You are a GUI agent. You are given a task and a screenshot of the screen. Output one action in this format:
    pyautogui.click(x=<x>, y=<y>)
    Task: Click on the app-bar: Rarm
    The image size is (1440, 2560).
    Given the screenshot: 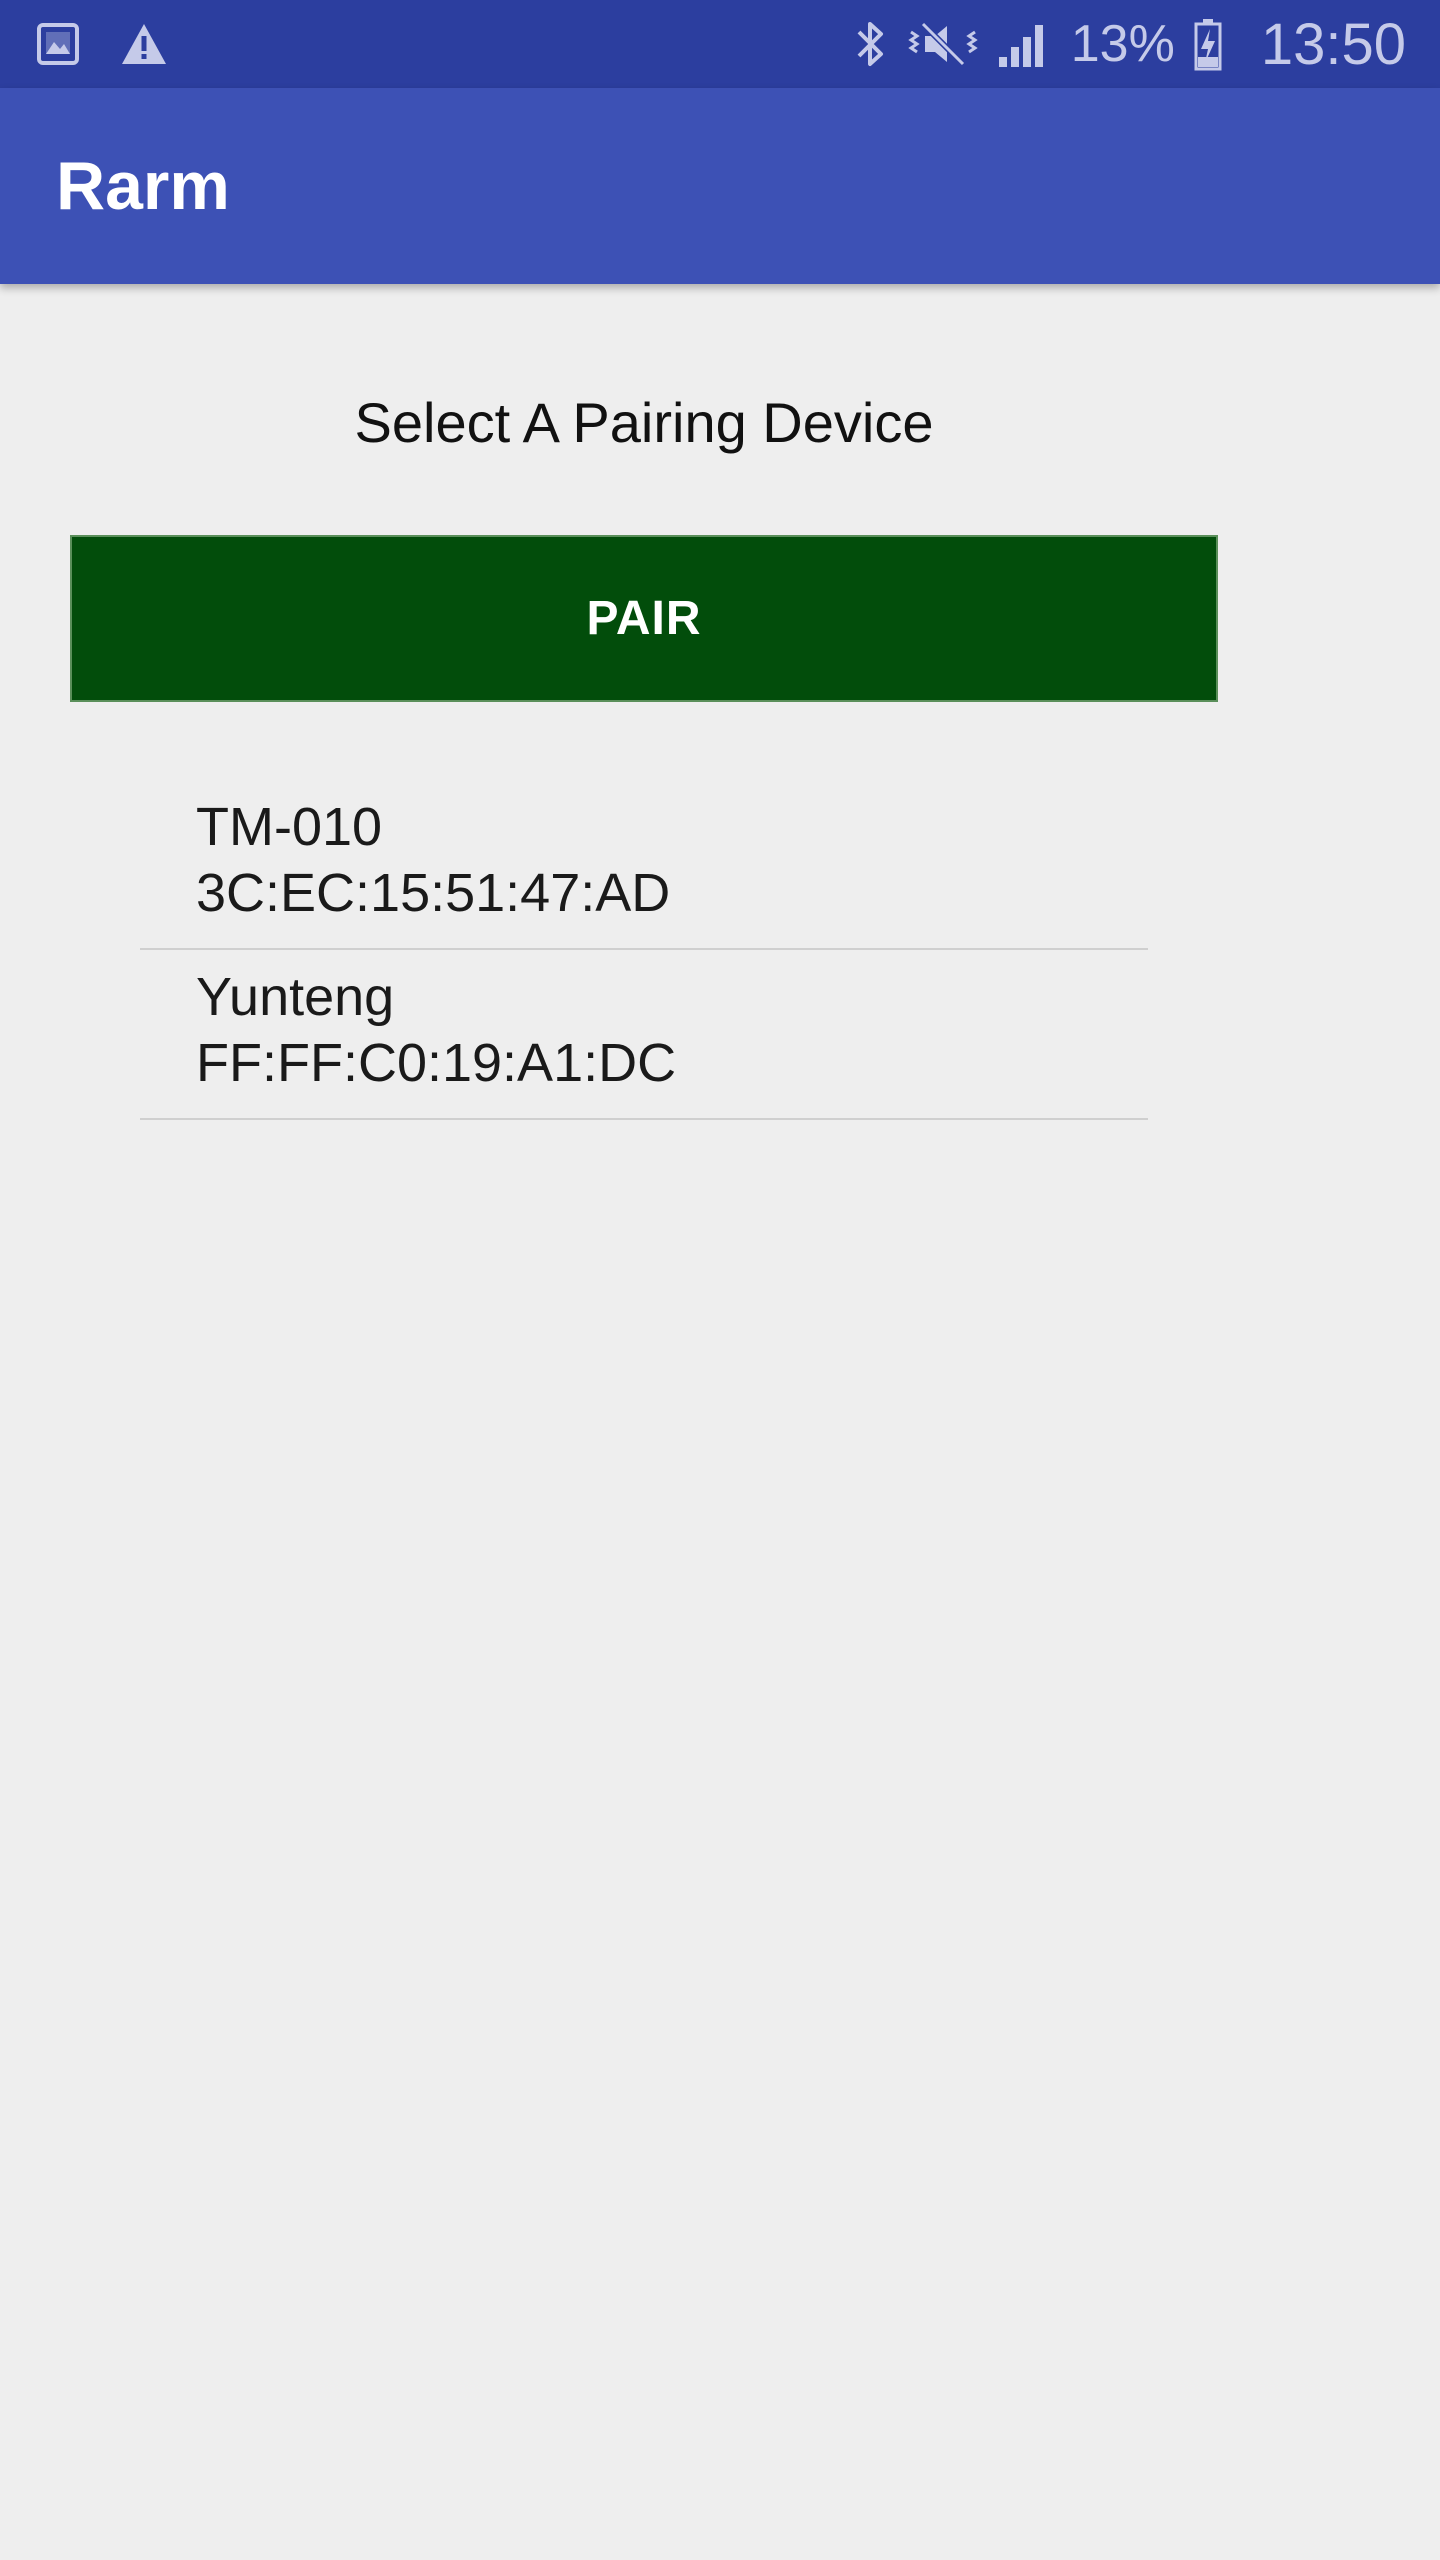 What is the action you would take?
    pyautogui.click(x=720, y=186)
    